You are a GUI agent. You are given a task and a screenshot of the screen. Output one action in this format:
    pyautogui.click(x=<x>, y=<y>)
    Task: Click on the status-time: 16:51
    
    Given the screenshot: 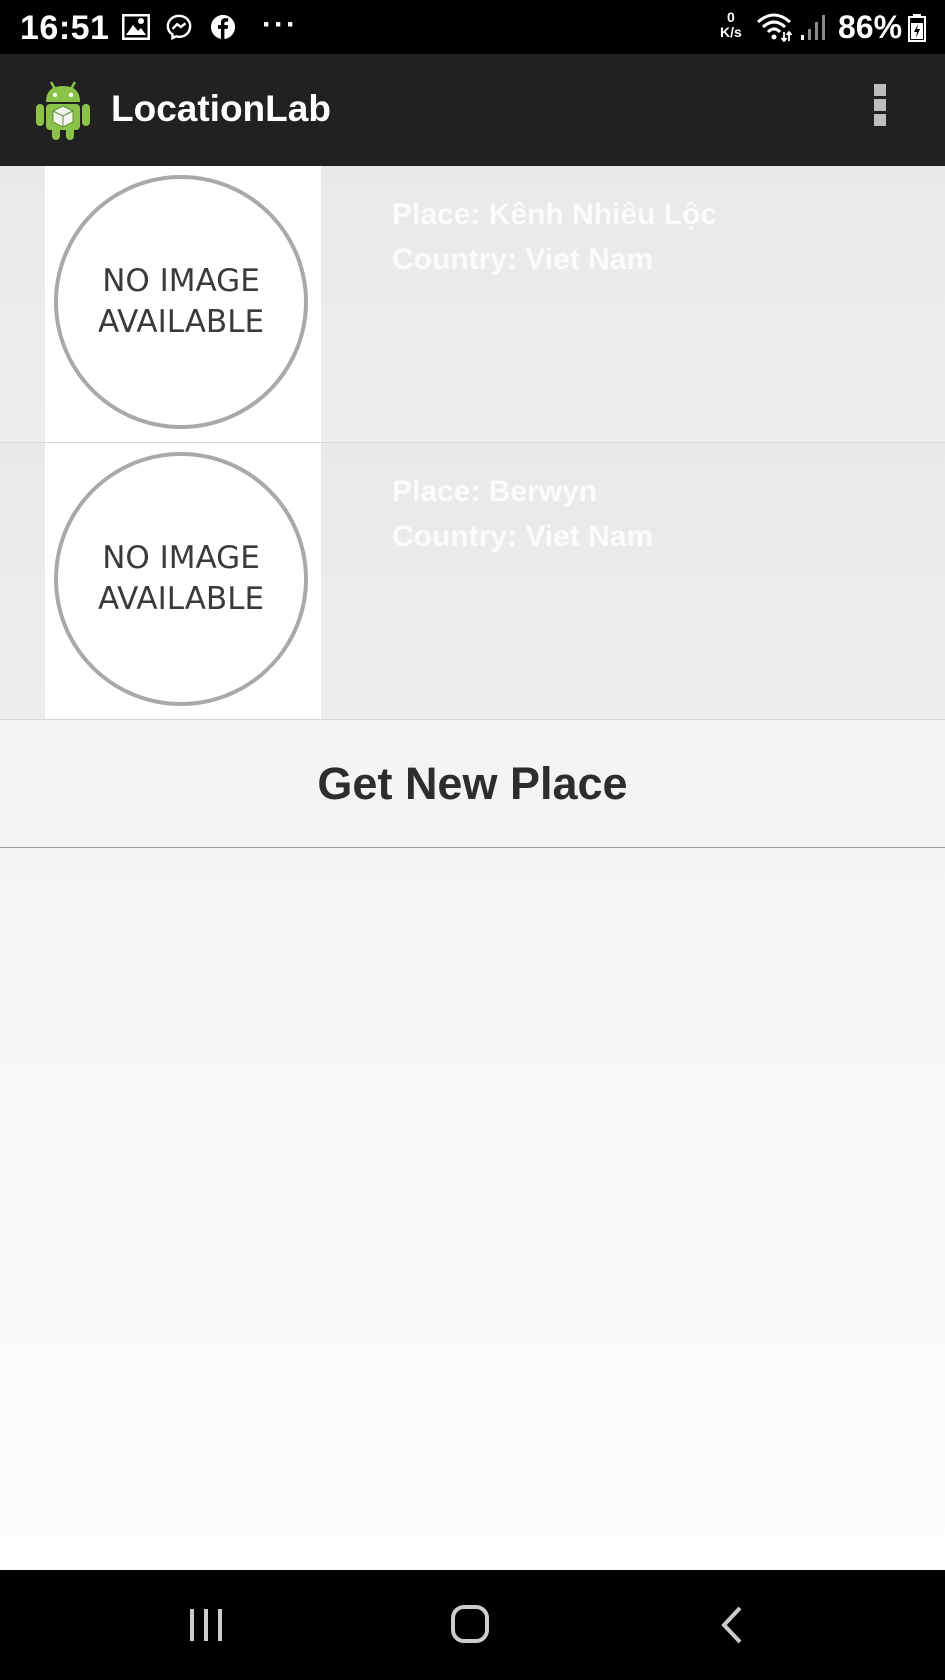 What is the action you would take?
    pyautogui.click(x=65, y=28)
    